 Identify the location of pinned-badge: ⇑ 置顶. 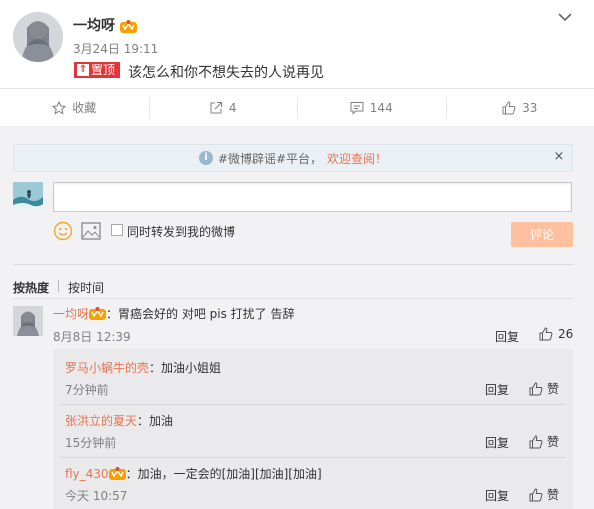
(97, 70).